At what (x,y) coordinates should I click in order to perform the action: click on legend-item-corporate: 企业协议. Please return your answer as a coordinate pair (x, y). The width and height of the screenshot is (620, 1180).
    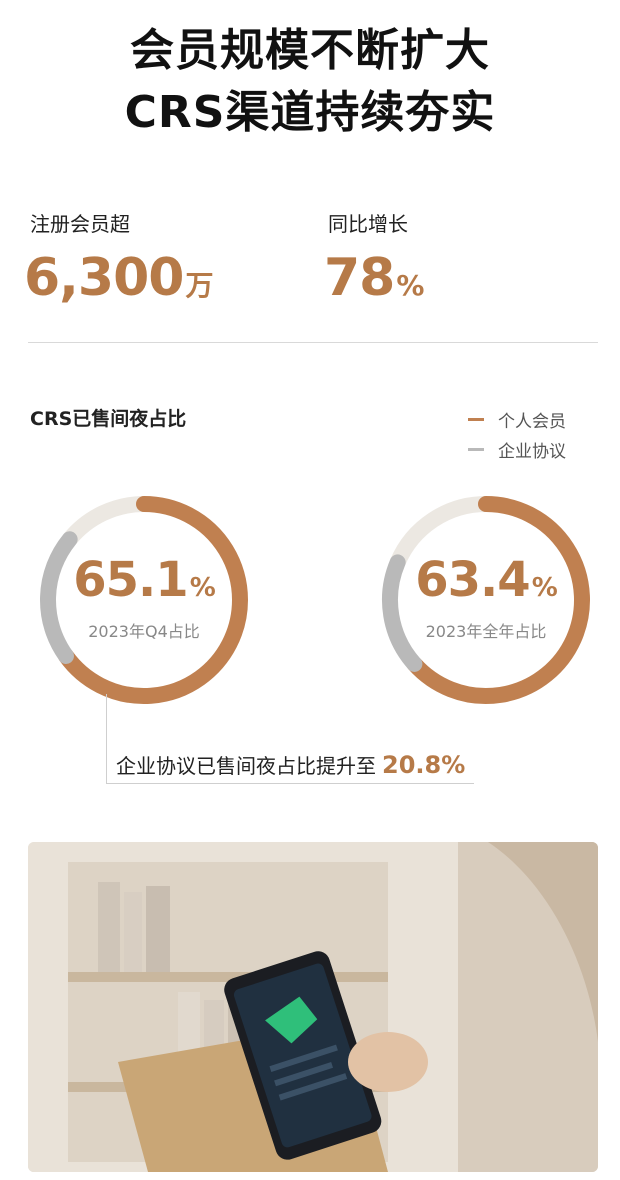
    Looking at the image, I should click on (517, 449).